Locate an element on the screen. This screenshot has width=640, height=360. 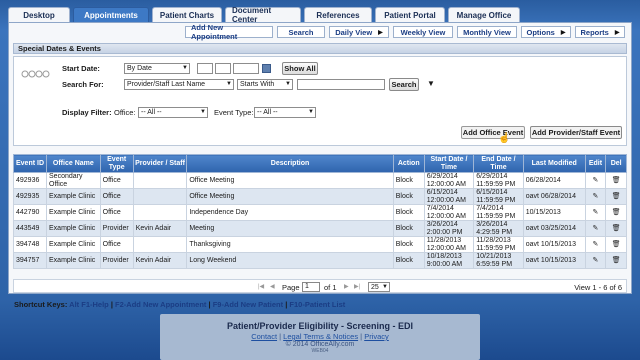
col-event-id: Event ID is located at coordinates (30, 163).